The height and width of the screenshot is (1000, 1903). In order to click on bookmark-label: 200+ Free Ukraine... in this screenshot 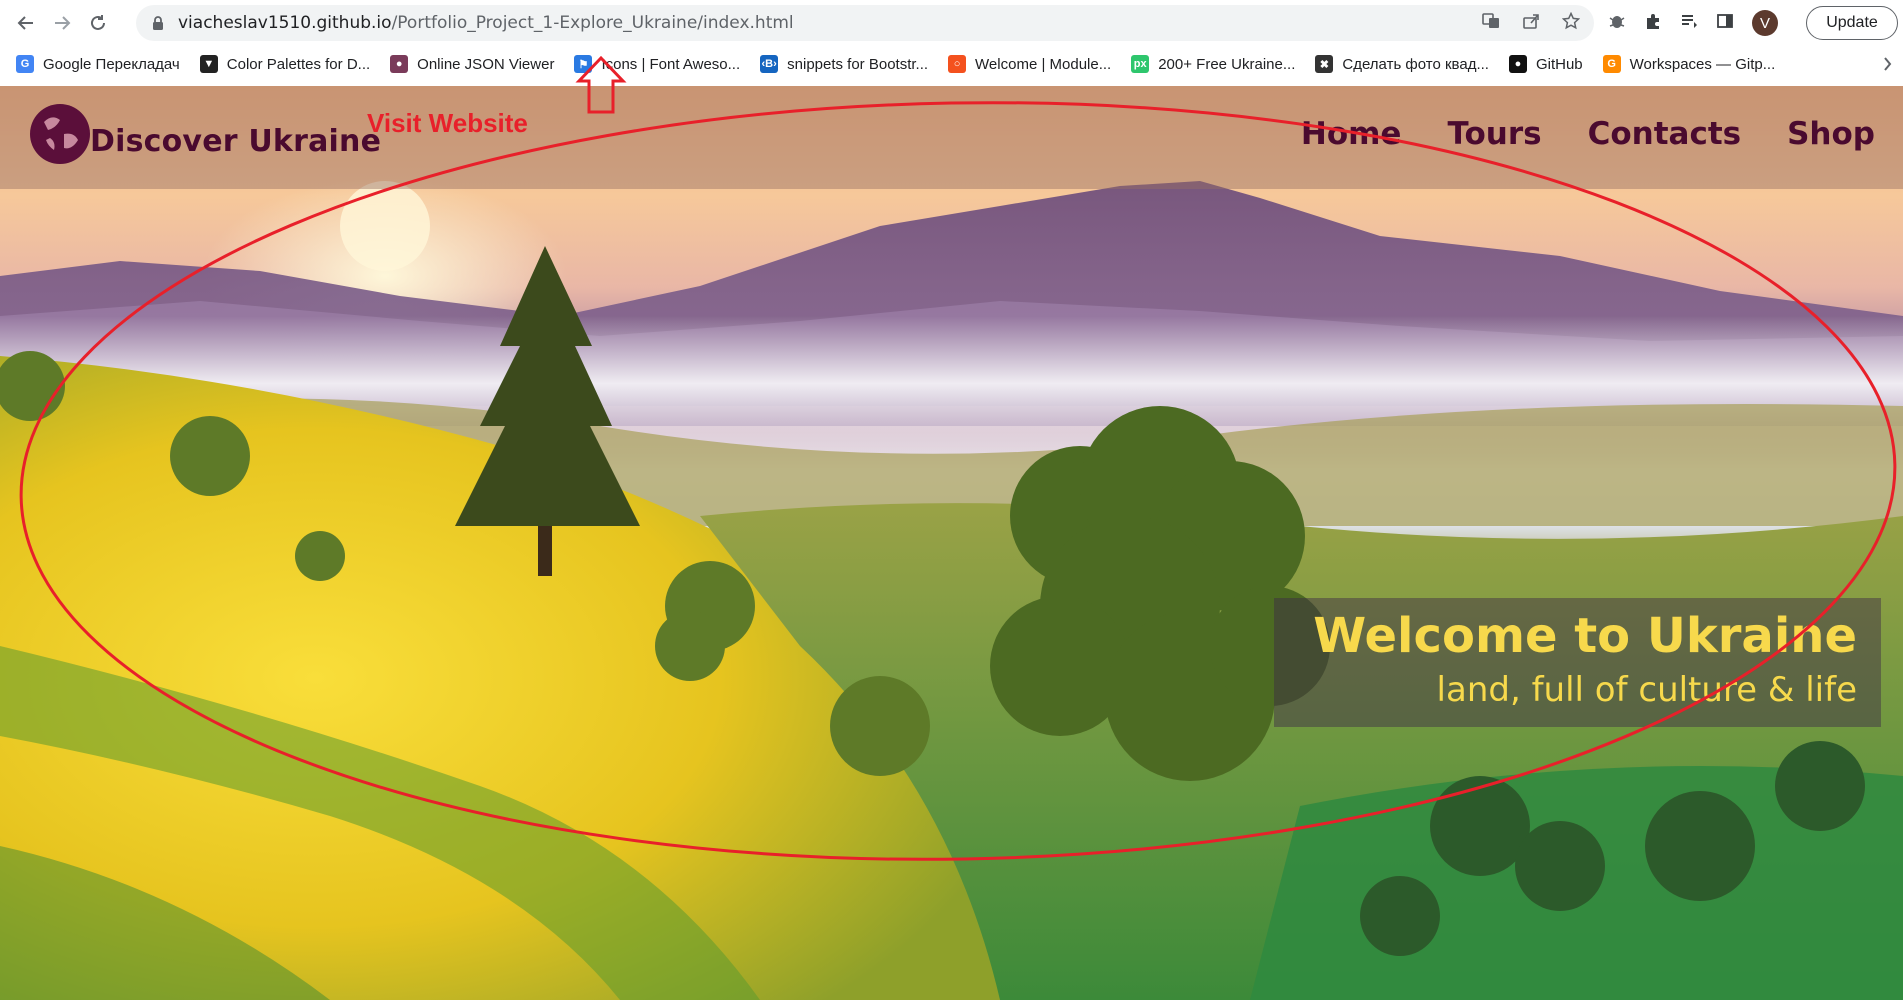, I will do `click(1227, 64)`.